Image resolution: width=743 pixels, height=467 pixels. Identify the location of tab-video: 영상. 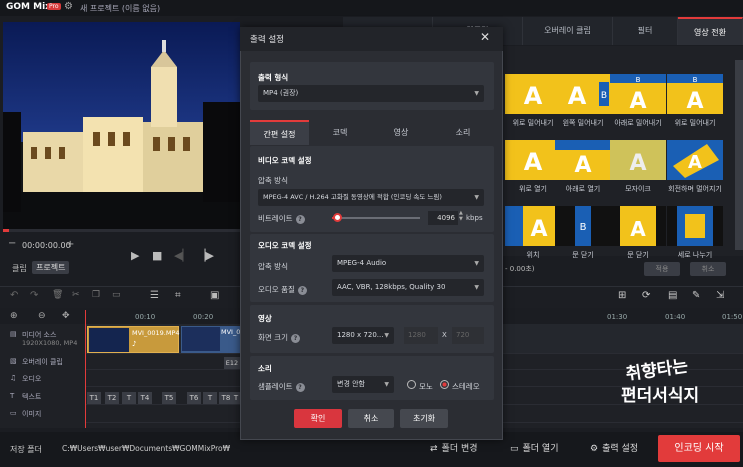
(401, 132).